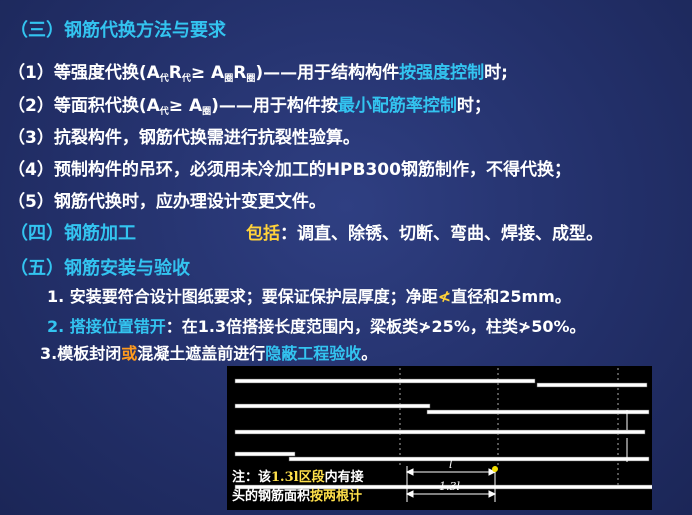 Image resolution: width=692 pixels, height=515 pixels. What do you see at coordinates (289, 170) in the screenshot?
I see `item-lifting-ring: （4）预制构件的吊环，必须用未冷加工的HPB300钢筋制作，不得代换；` at bounding box center [289, 170].